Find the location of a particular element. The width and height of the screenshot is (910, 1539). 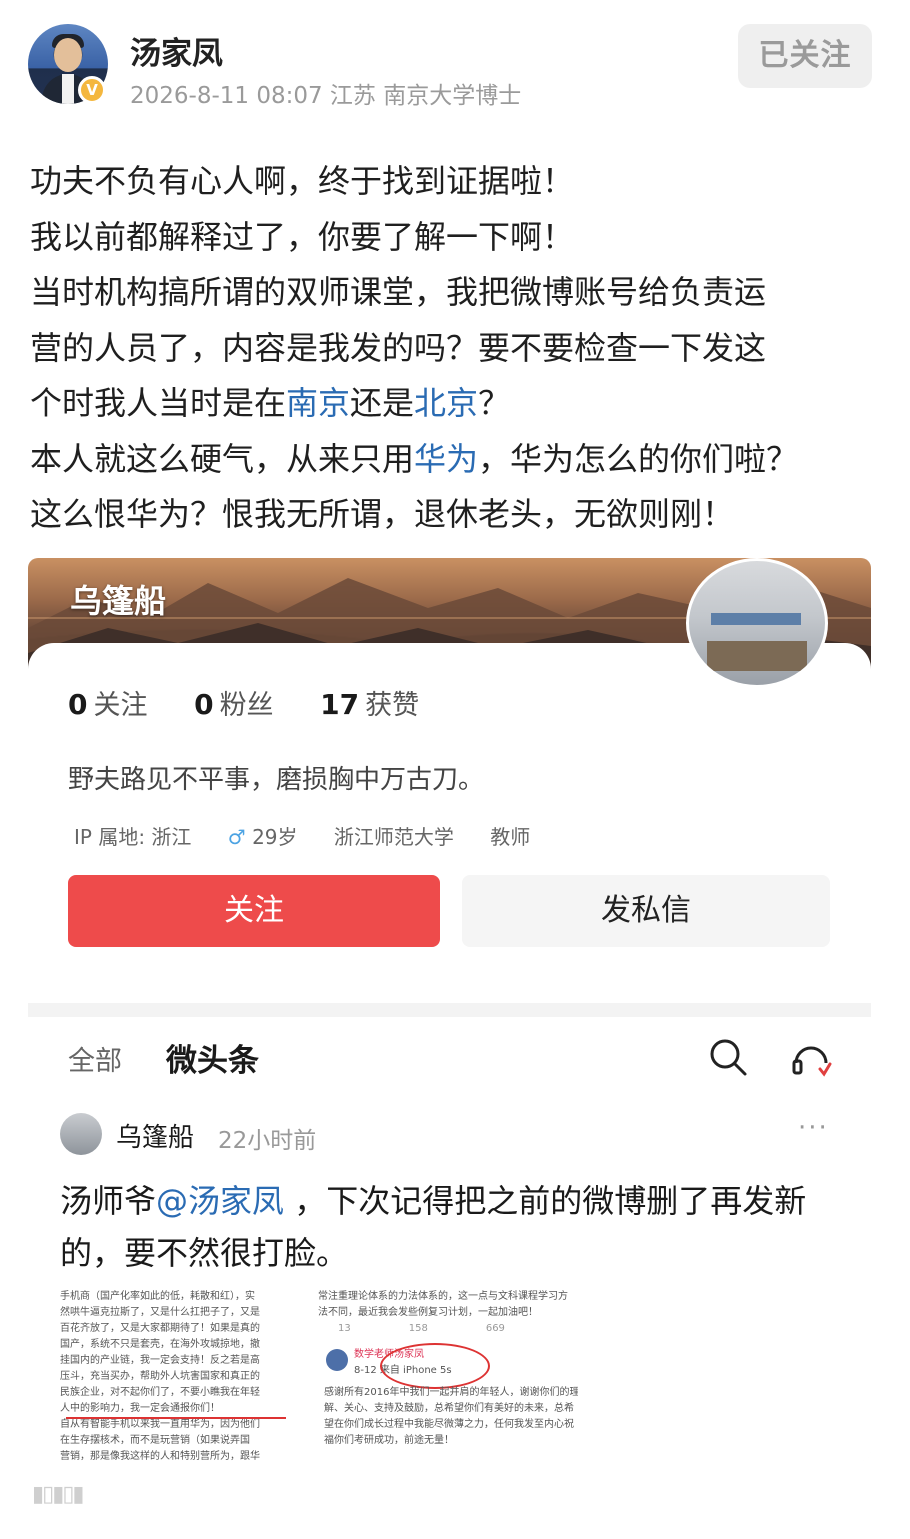

feed-author-name: 乌篷船 is located at coordinates (155, 1135).